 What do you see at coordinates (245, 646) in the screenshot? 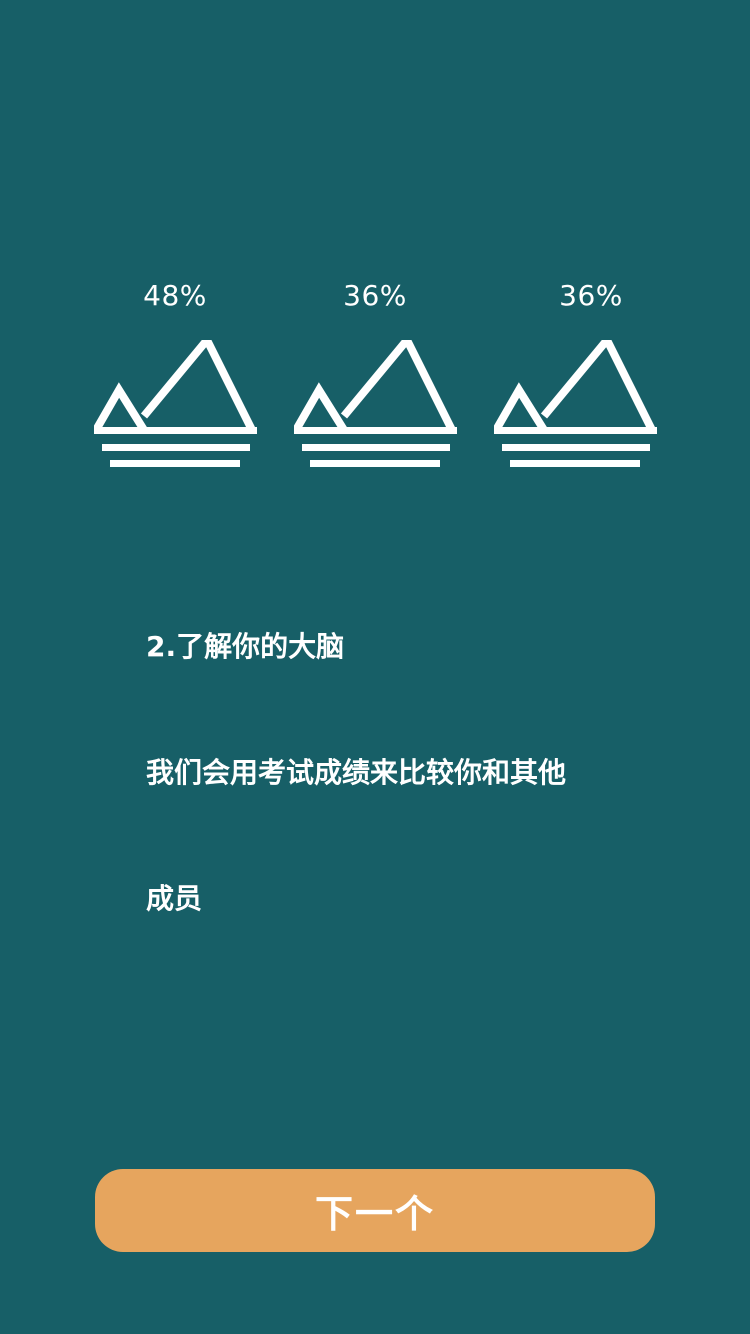
I see `section-title: 2.了解你的大脑` at bounding box center [245, 646].